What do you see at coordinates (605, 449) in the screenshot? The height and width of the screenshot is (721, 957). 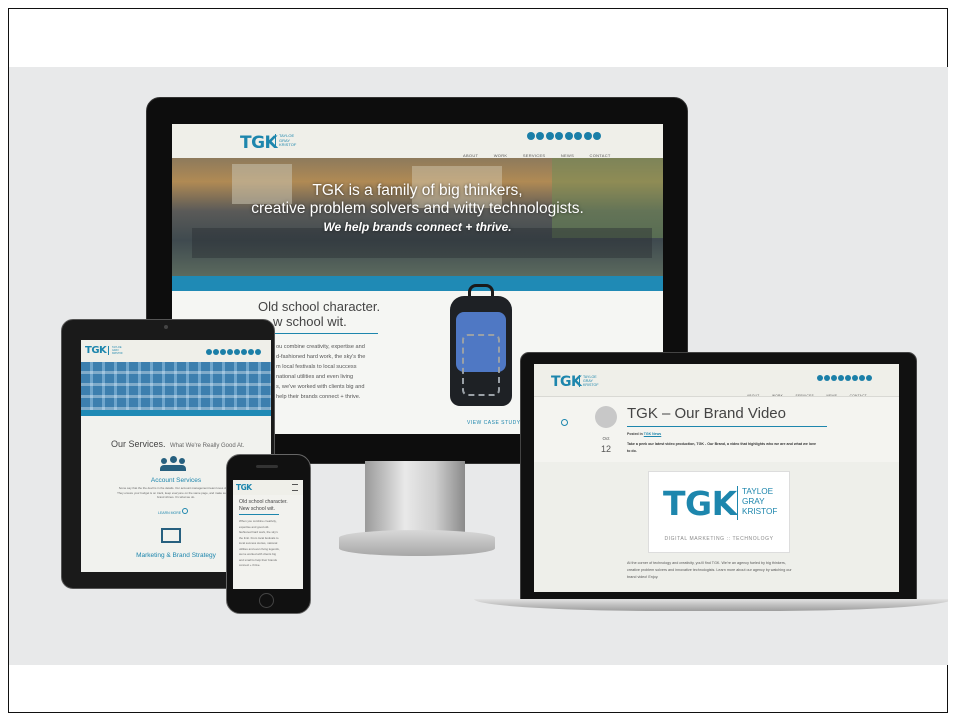 I see `post-date-day: 12` at bounding box center [605, 449].